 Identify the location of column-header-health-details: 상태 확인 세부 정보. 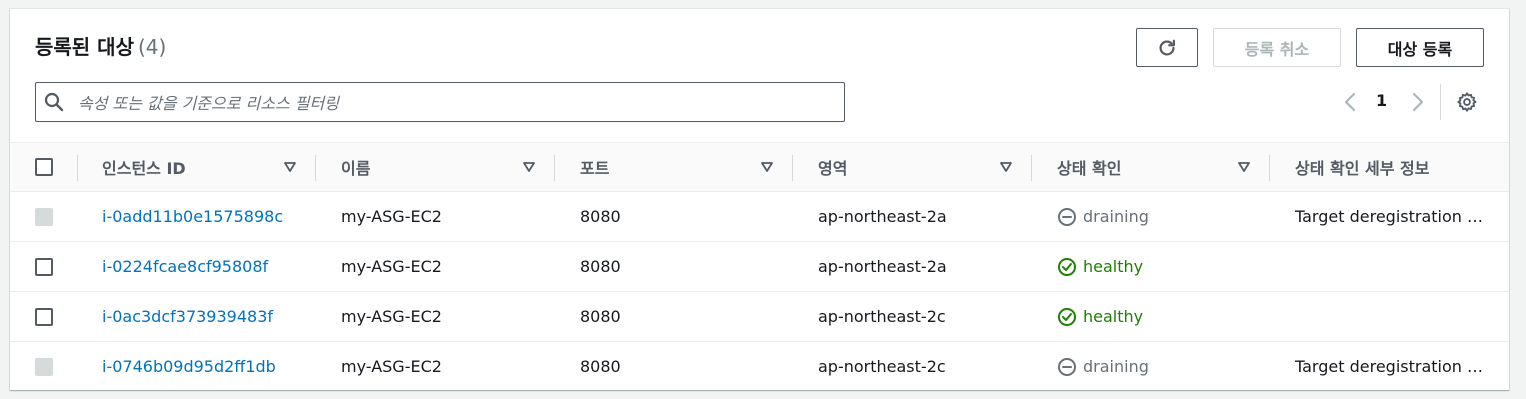
(1362, 167).